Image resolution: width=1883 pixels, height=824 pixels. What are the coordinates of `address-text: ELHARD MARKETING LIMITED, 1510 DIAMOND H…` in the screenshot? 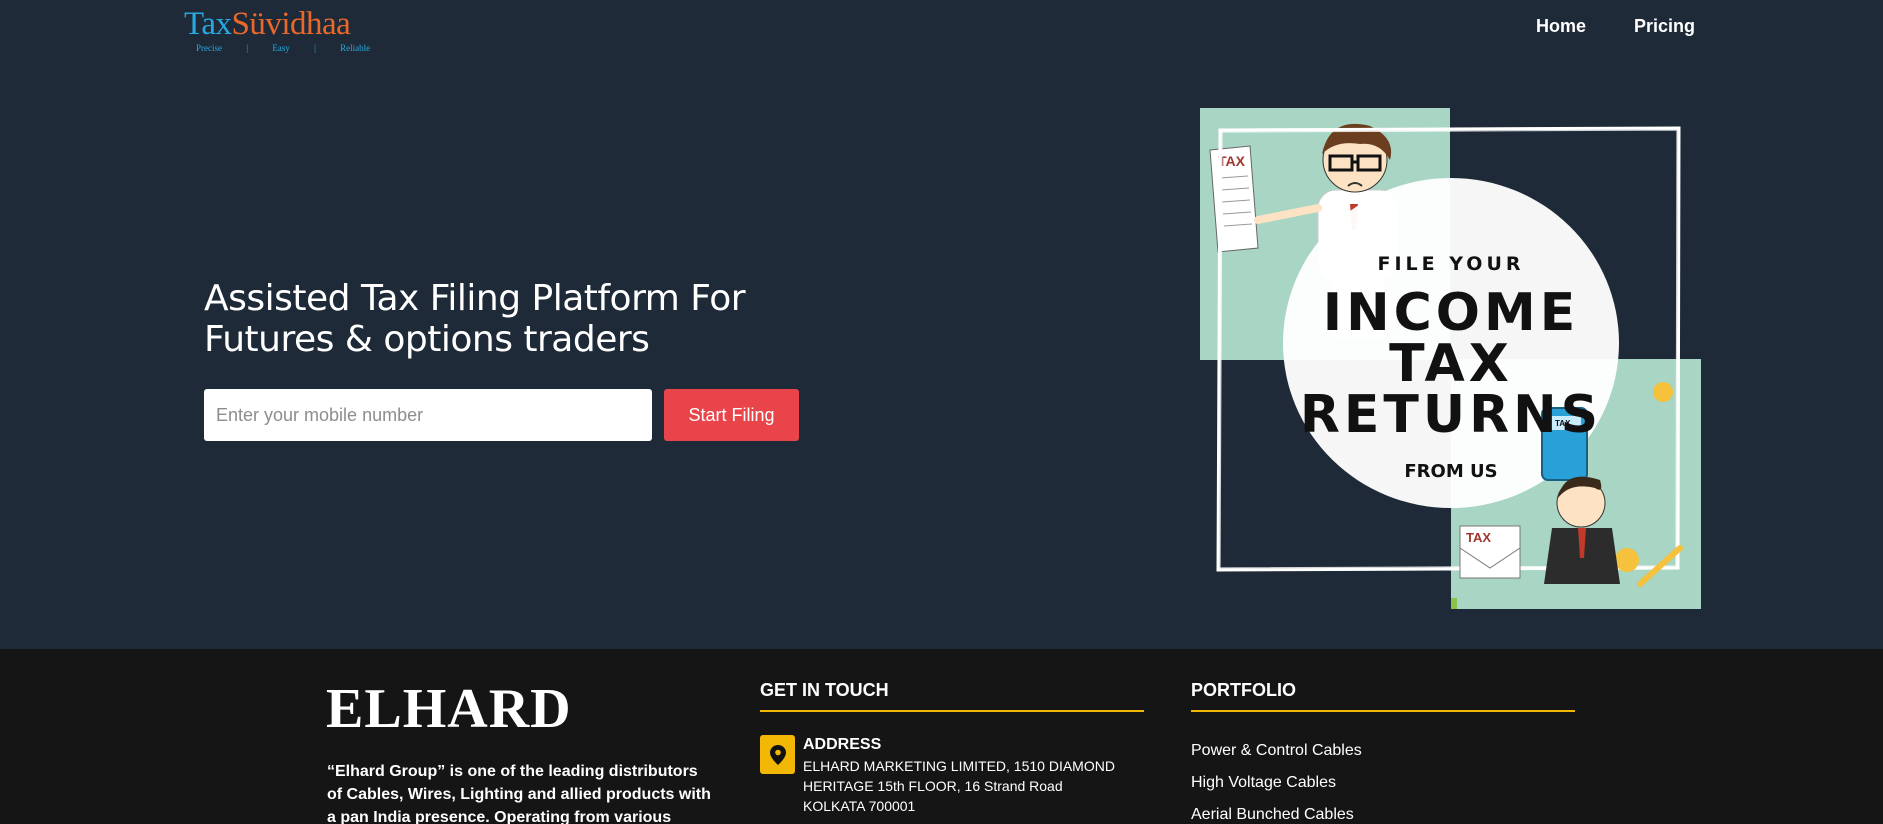 It's located at (959, 786).